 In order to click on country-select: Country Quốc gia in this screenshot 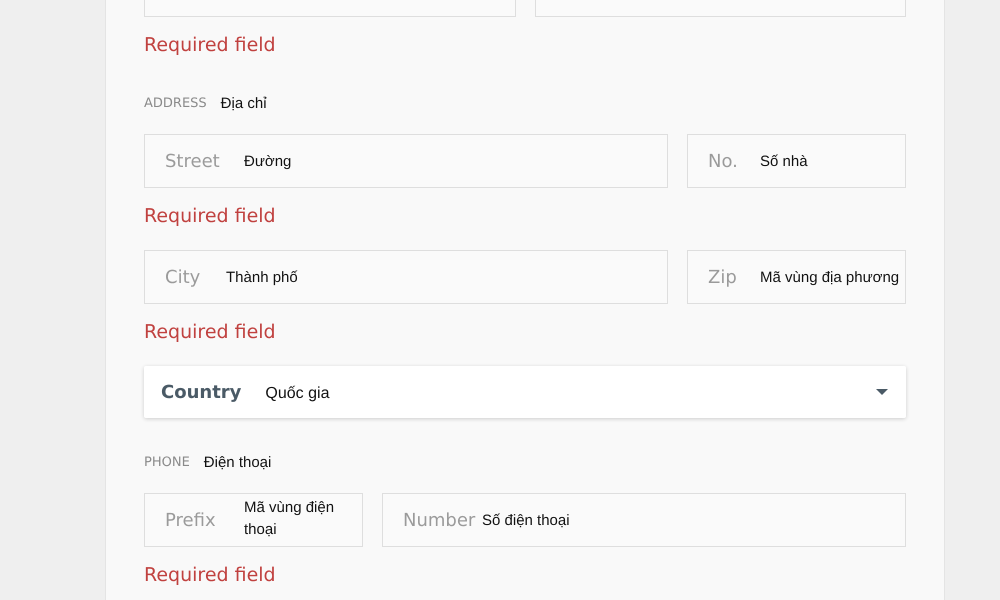, I will do `click(525, 392)`.